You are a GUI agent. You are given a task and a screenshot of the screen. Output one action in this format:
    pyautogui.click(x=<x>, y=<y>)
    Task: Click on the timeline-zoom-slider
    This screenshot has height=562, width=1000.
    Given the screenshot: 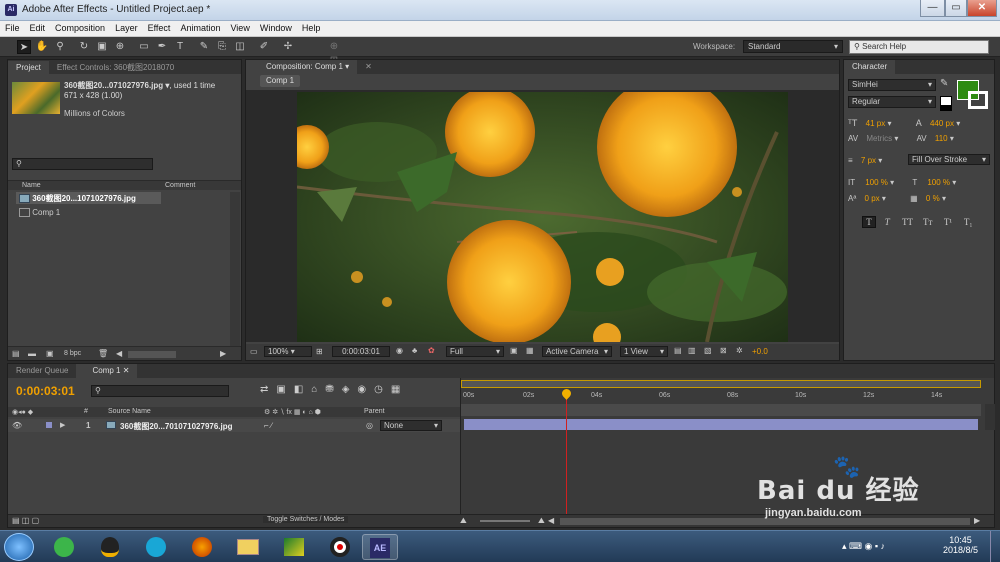 What is the action you would take?
    pyautogui.click(x=505, y=521)
    